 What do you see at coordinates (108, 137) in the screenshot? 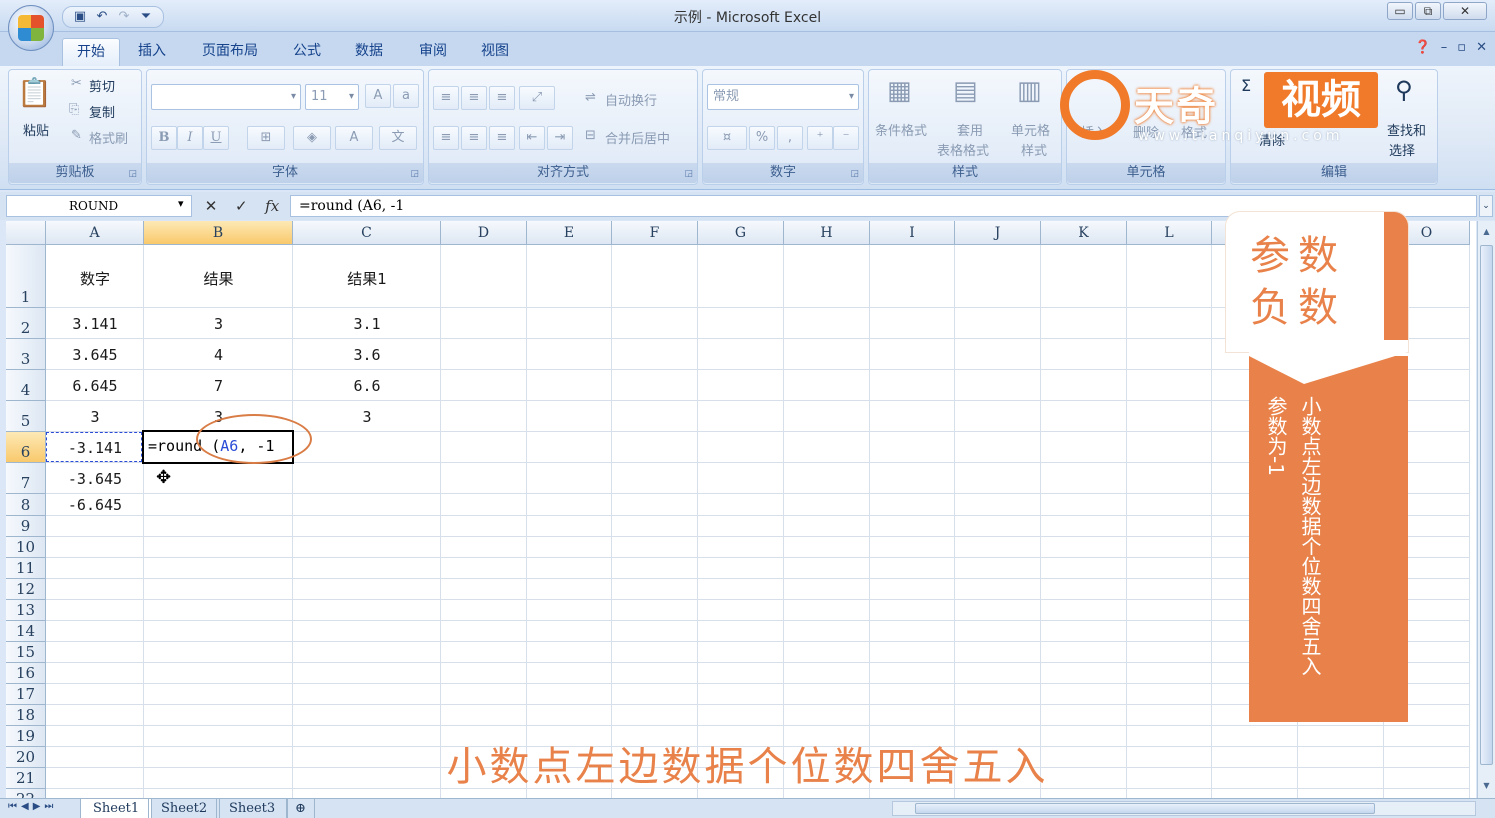
I see `format-painter-button: 格式刷` at bounding box center [108, 137].